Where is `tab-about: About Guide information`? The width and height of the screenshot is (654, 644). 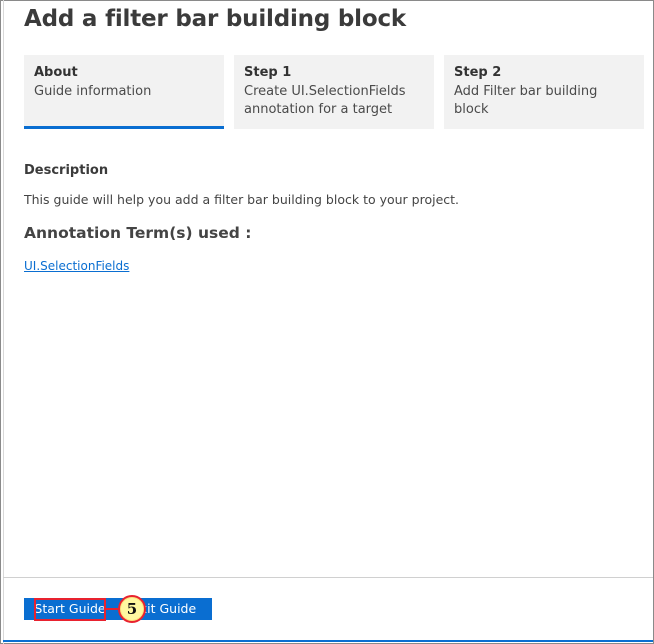
tab-about: About Guide information is located at coordinates (124, 92).